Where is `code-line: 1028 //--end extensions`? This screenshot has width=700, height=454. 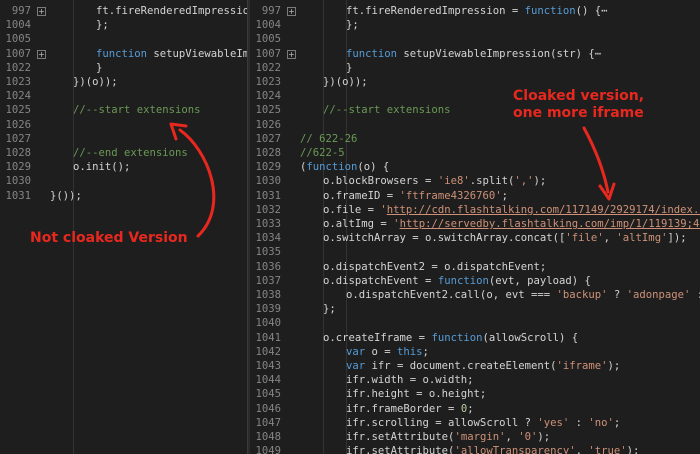
code-line: 1028 //--end extensions is located at coordinates (123, 153).